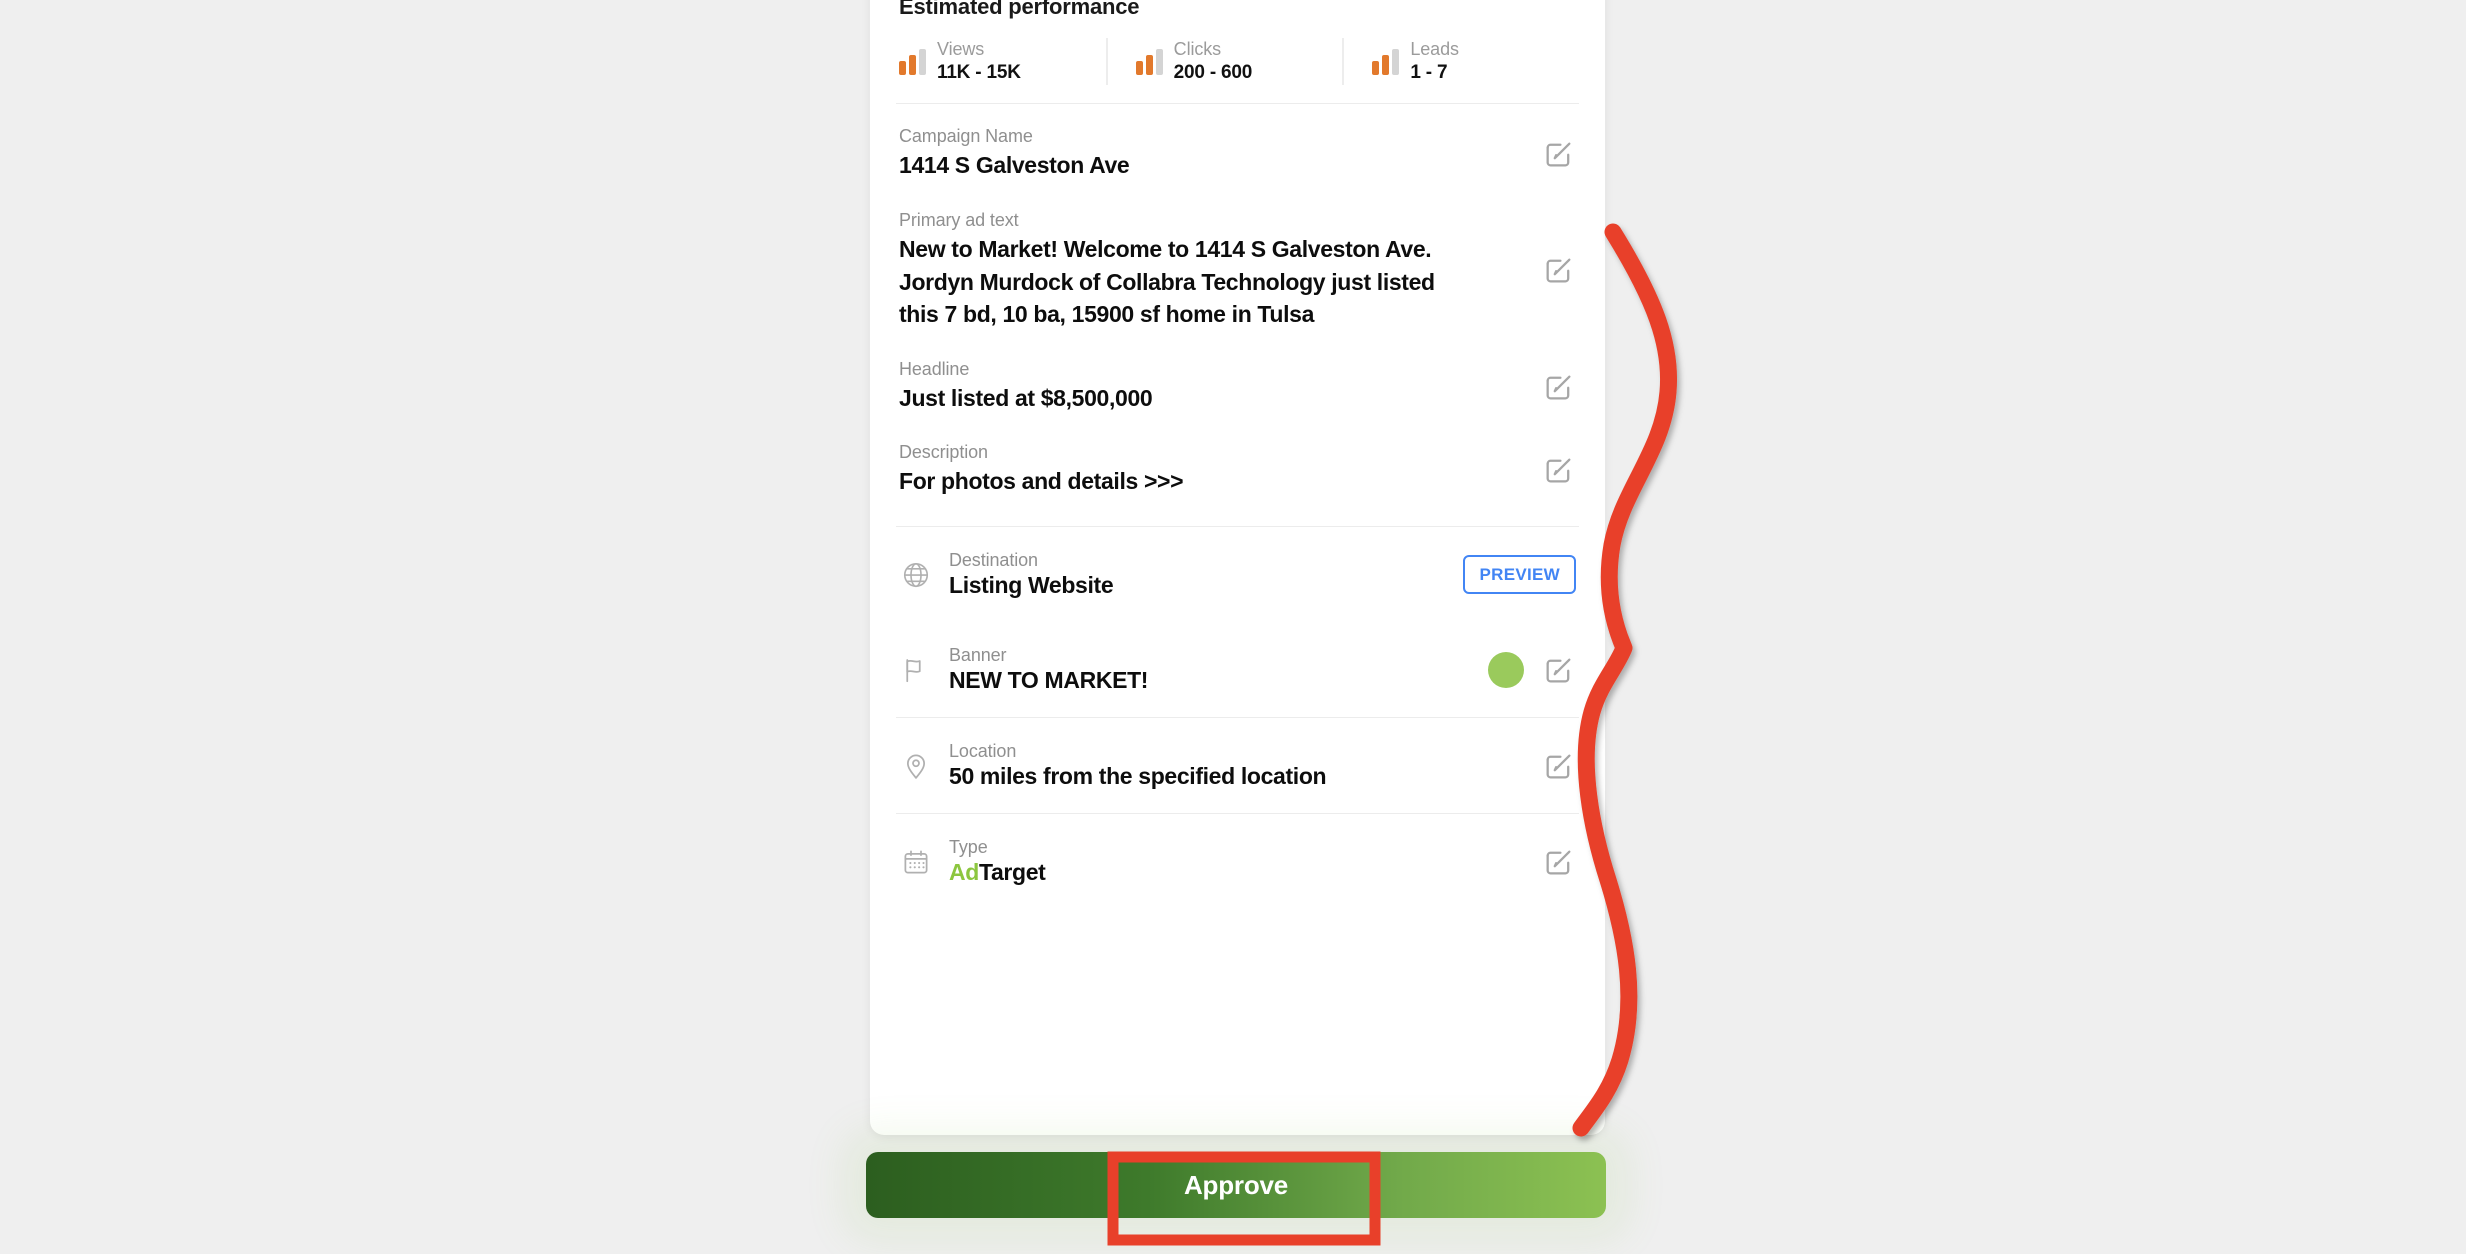 This screenshot has width=2466, height=1254. Describe the element at coordinates (966, 136) in the screenshot. I see `field-label: Campaign Name` at that location.